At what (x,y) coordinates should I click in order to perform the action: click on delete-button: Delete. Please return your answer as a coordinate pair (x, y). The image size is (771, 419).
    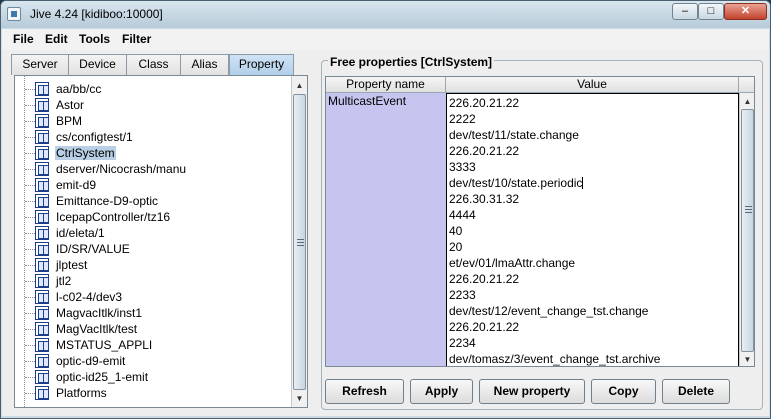
    Looking at the image, I should click on (696, 391).